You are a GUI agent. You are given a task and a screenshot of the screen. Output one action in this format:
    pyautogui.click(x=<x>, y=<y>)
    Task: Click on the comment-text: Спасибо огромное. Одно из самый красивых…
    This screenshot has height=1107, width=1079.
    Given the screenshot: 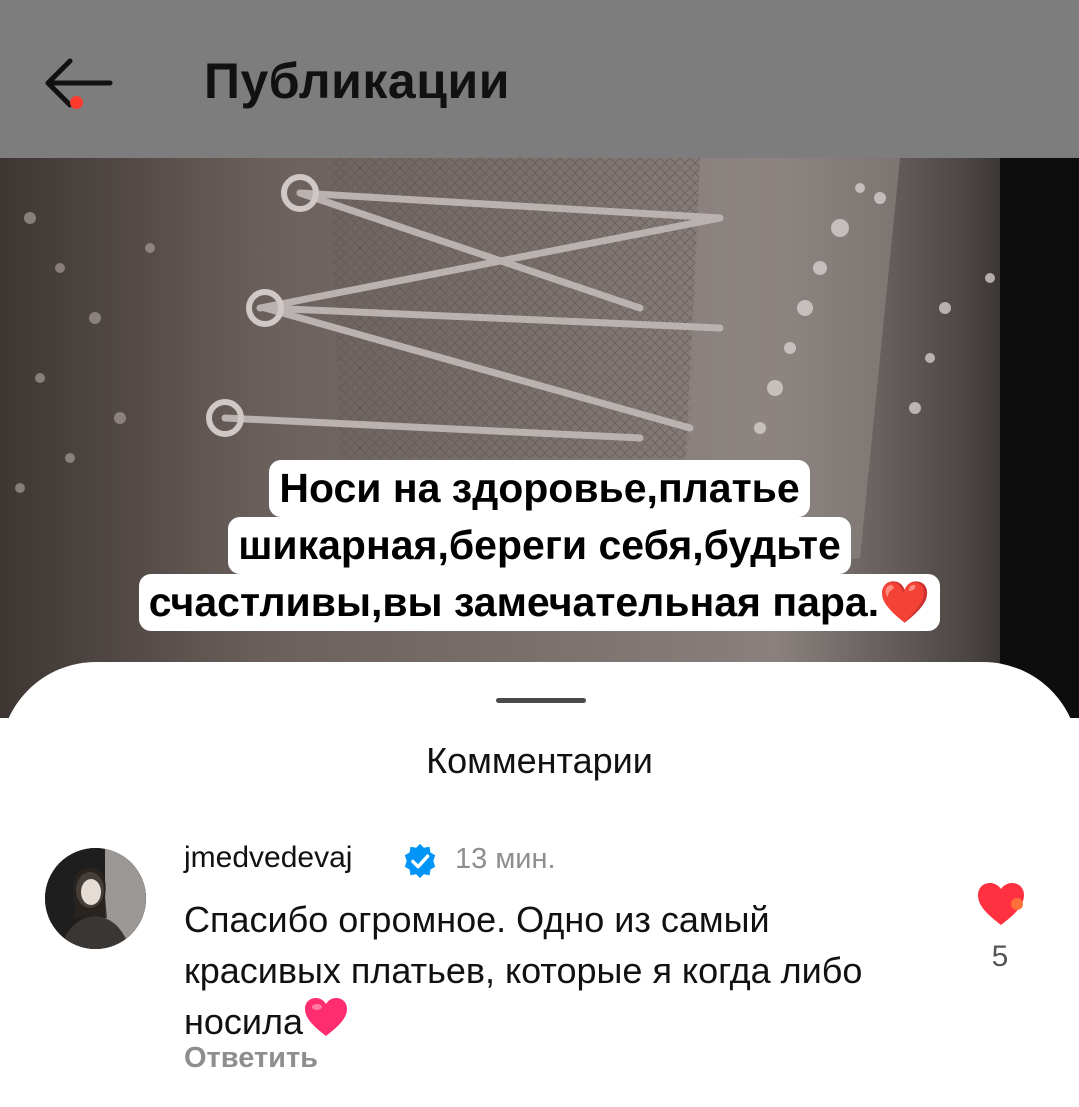 What is the action you would take?
    pyautogui.click(x=523, y=970)
    